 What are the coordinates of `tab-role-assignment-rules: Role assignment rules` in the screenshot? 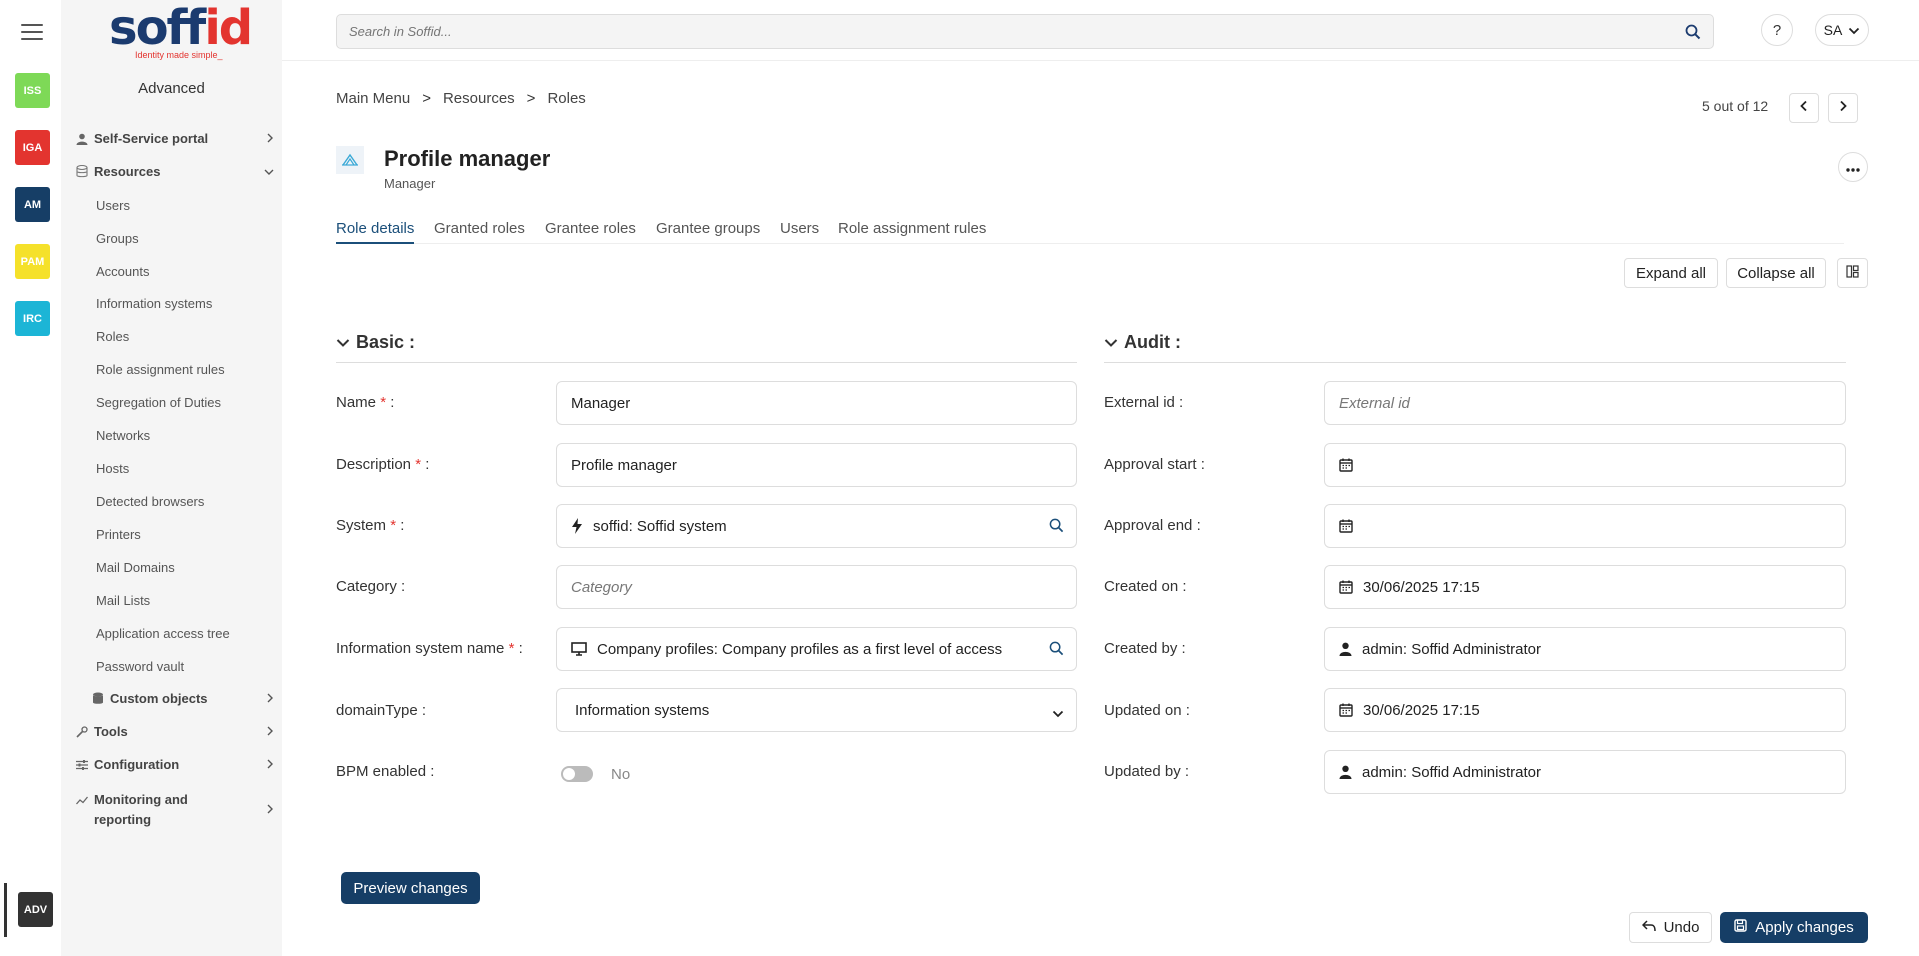 It's located at (912, 232).